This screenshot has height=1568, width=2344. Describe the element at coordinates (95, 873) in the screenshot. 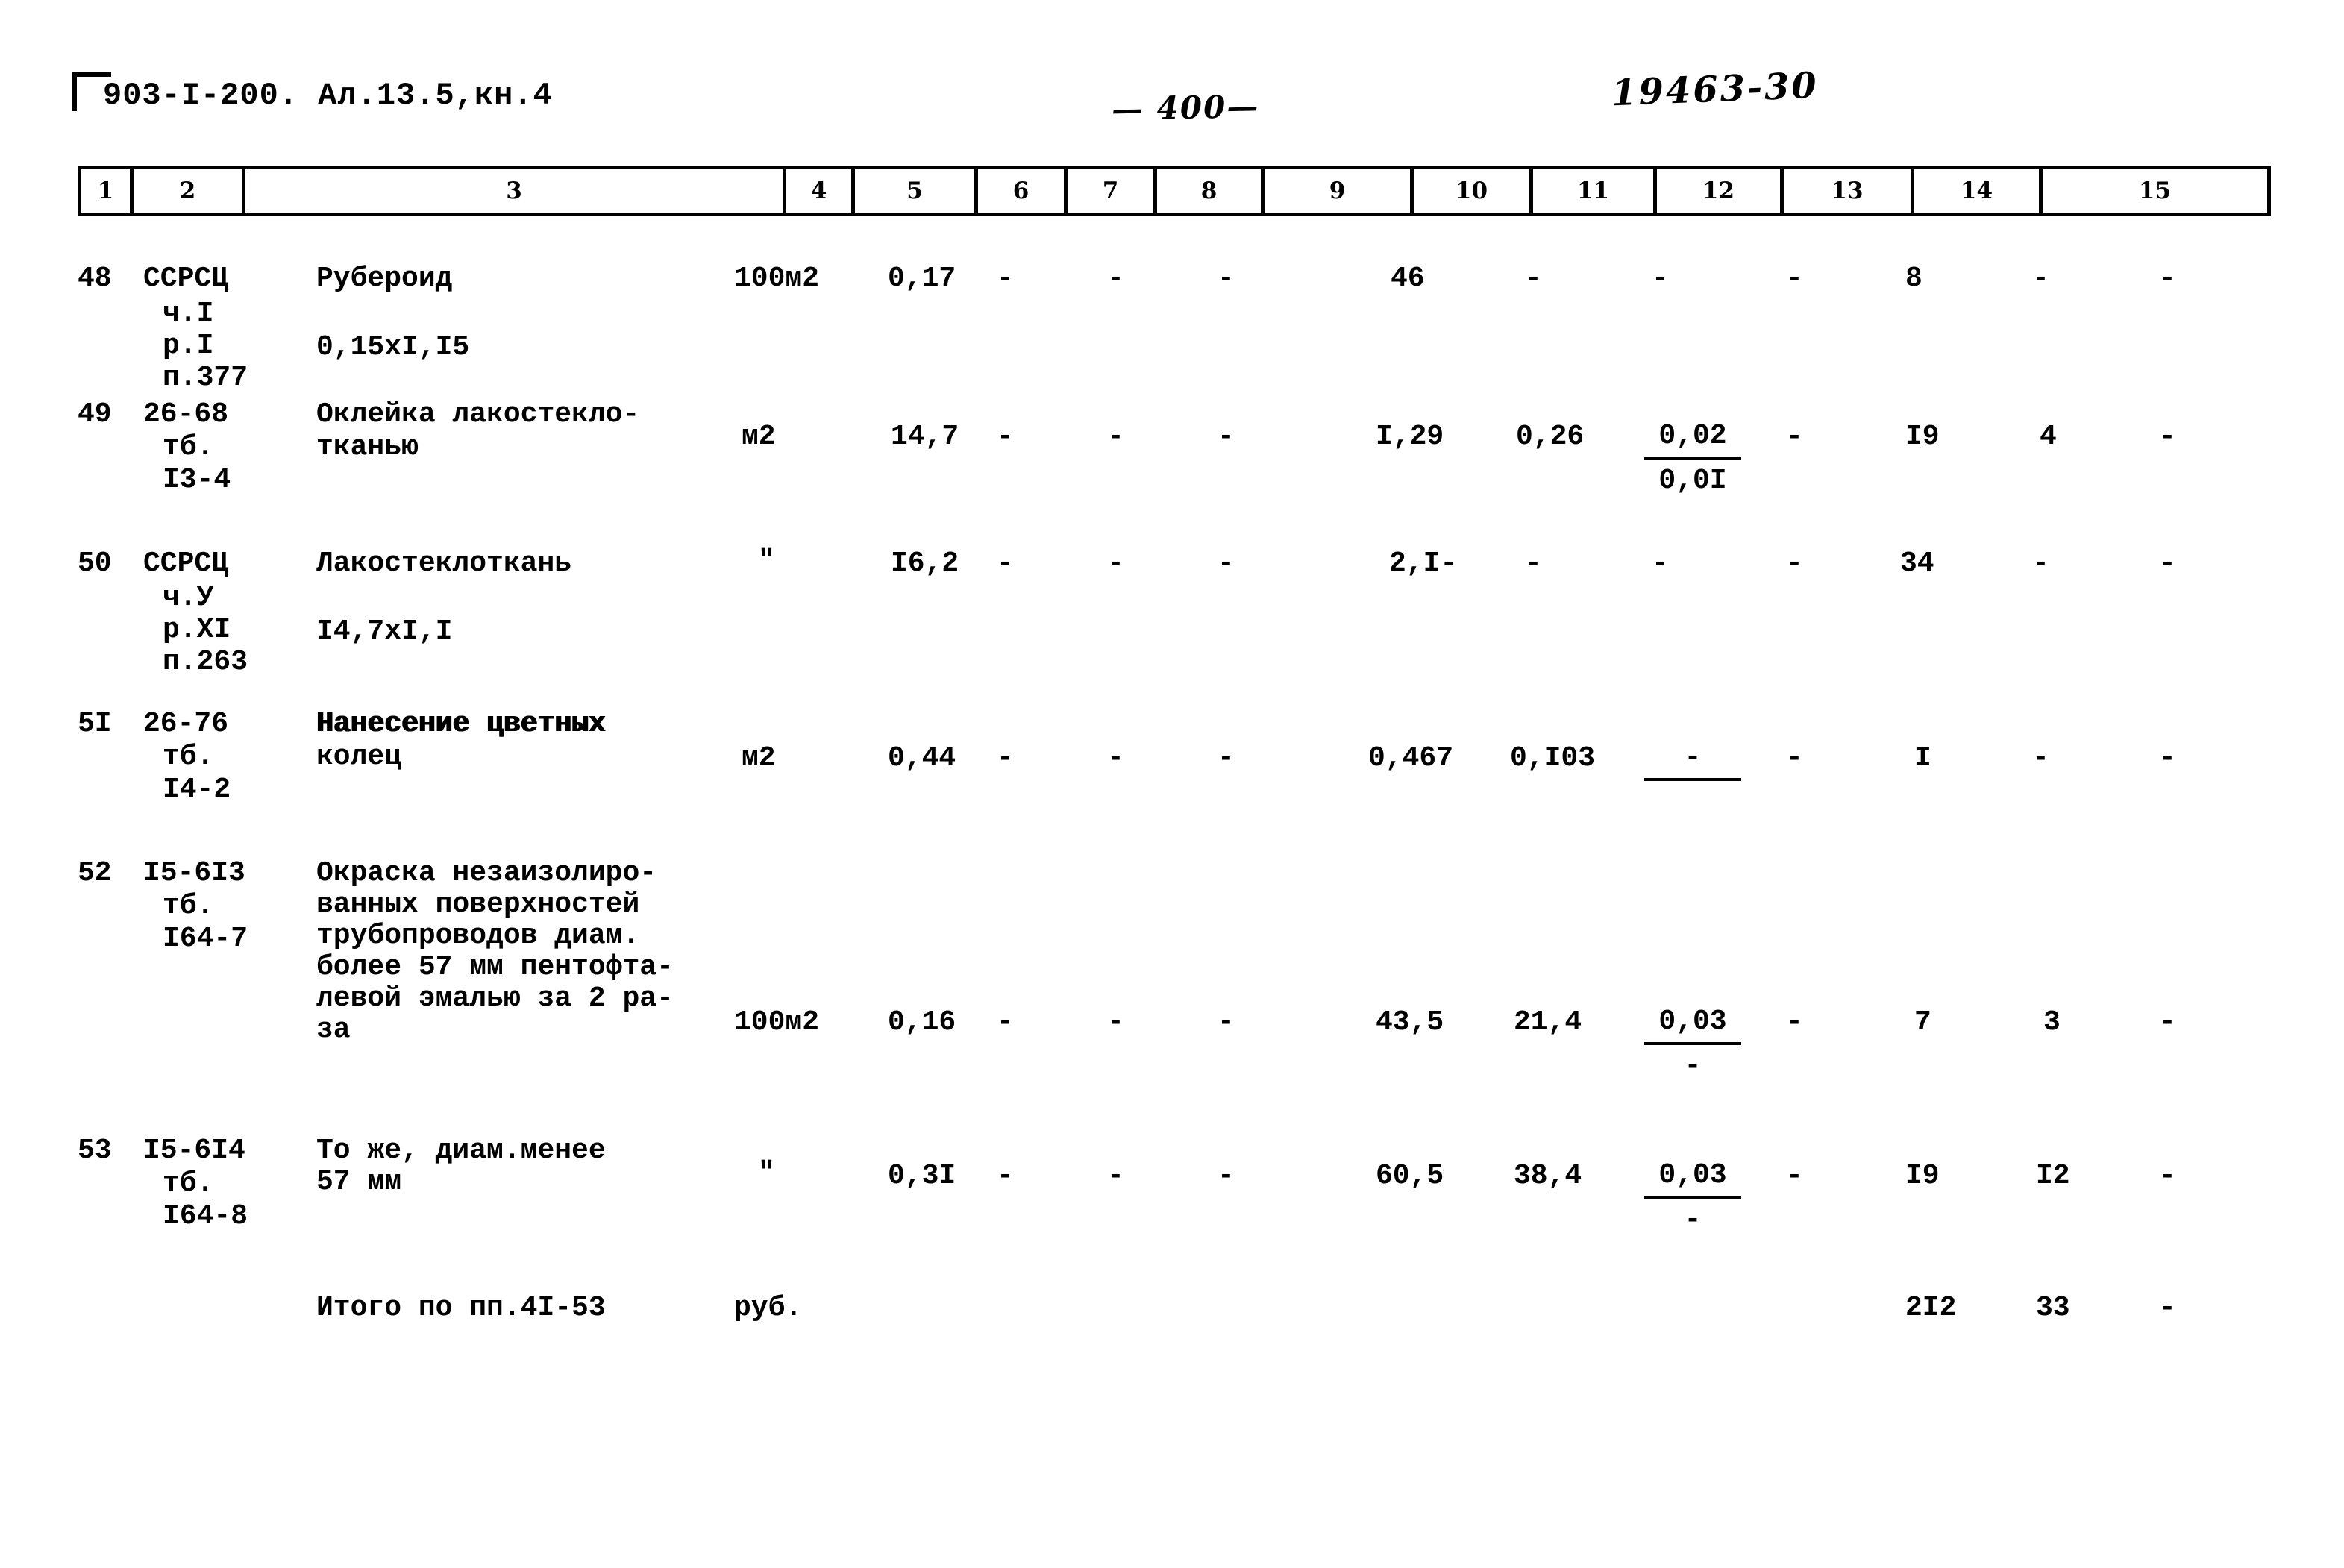

I see `row-number: 52` at that location.